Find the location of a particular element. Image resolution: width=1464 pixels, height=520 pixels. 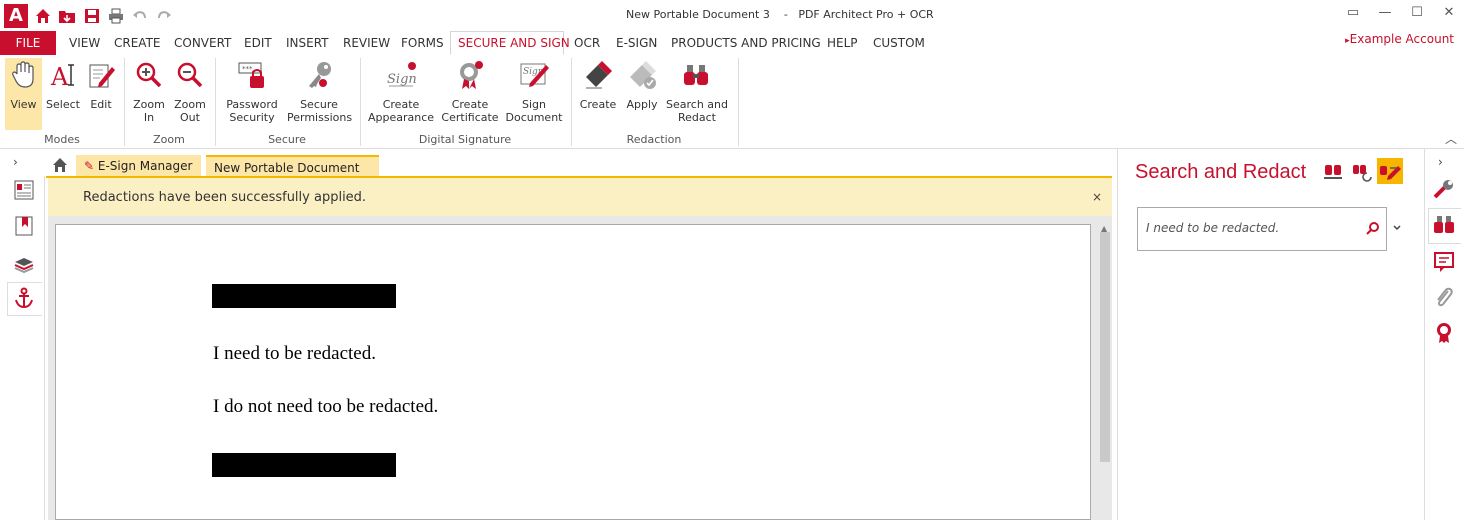

account-name: Example Account is located at coordinates (1401, 39).